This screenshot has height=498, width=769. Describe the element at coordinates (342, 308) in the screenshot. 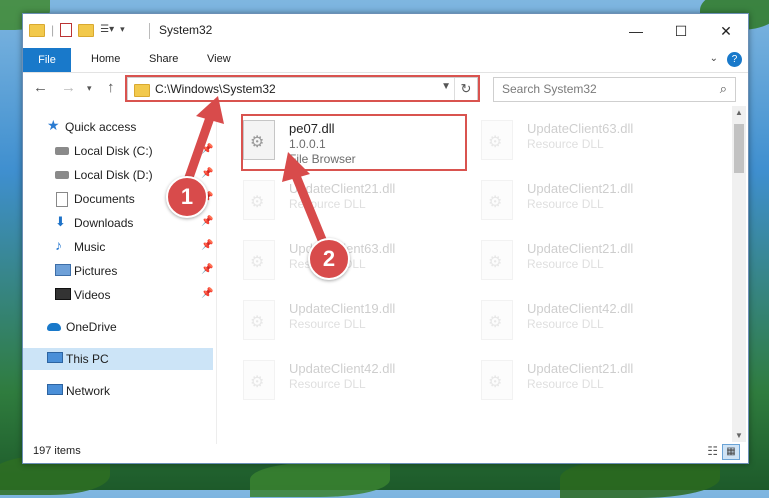

I see `file-name: UpdateClient19.dll` at that location.